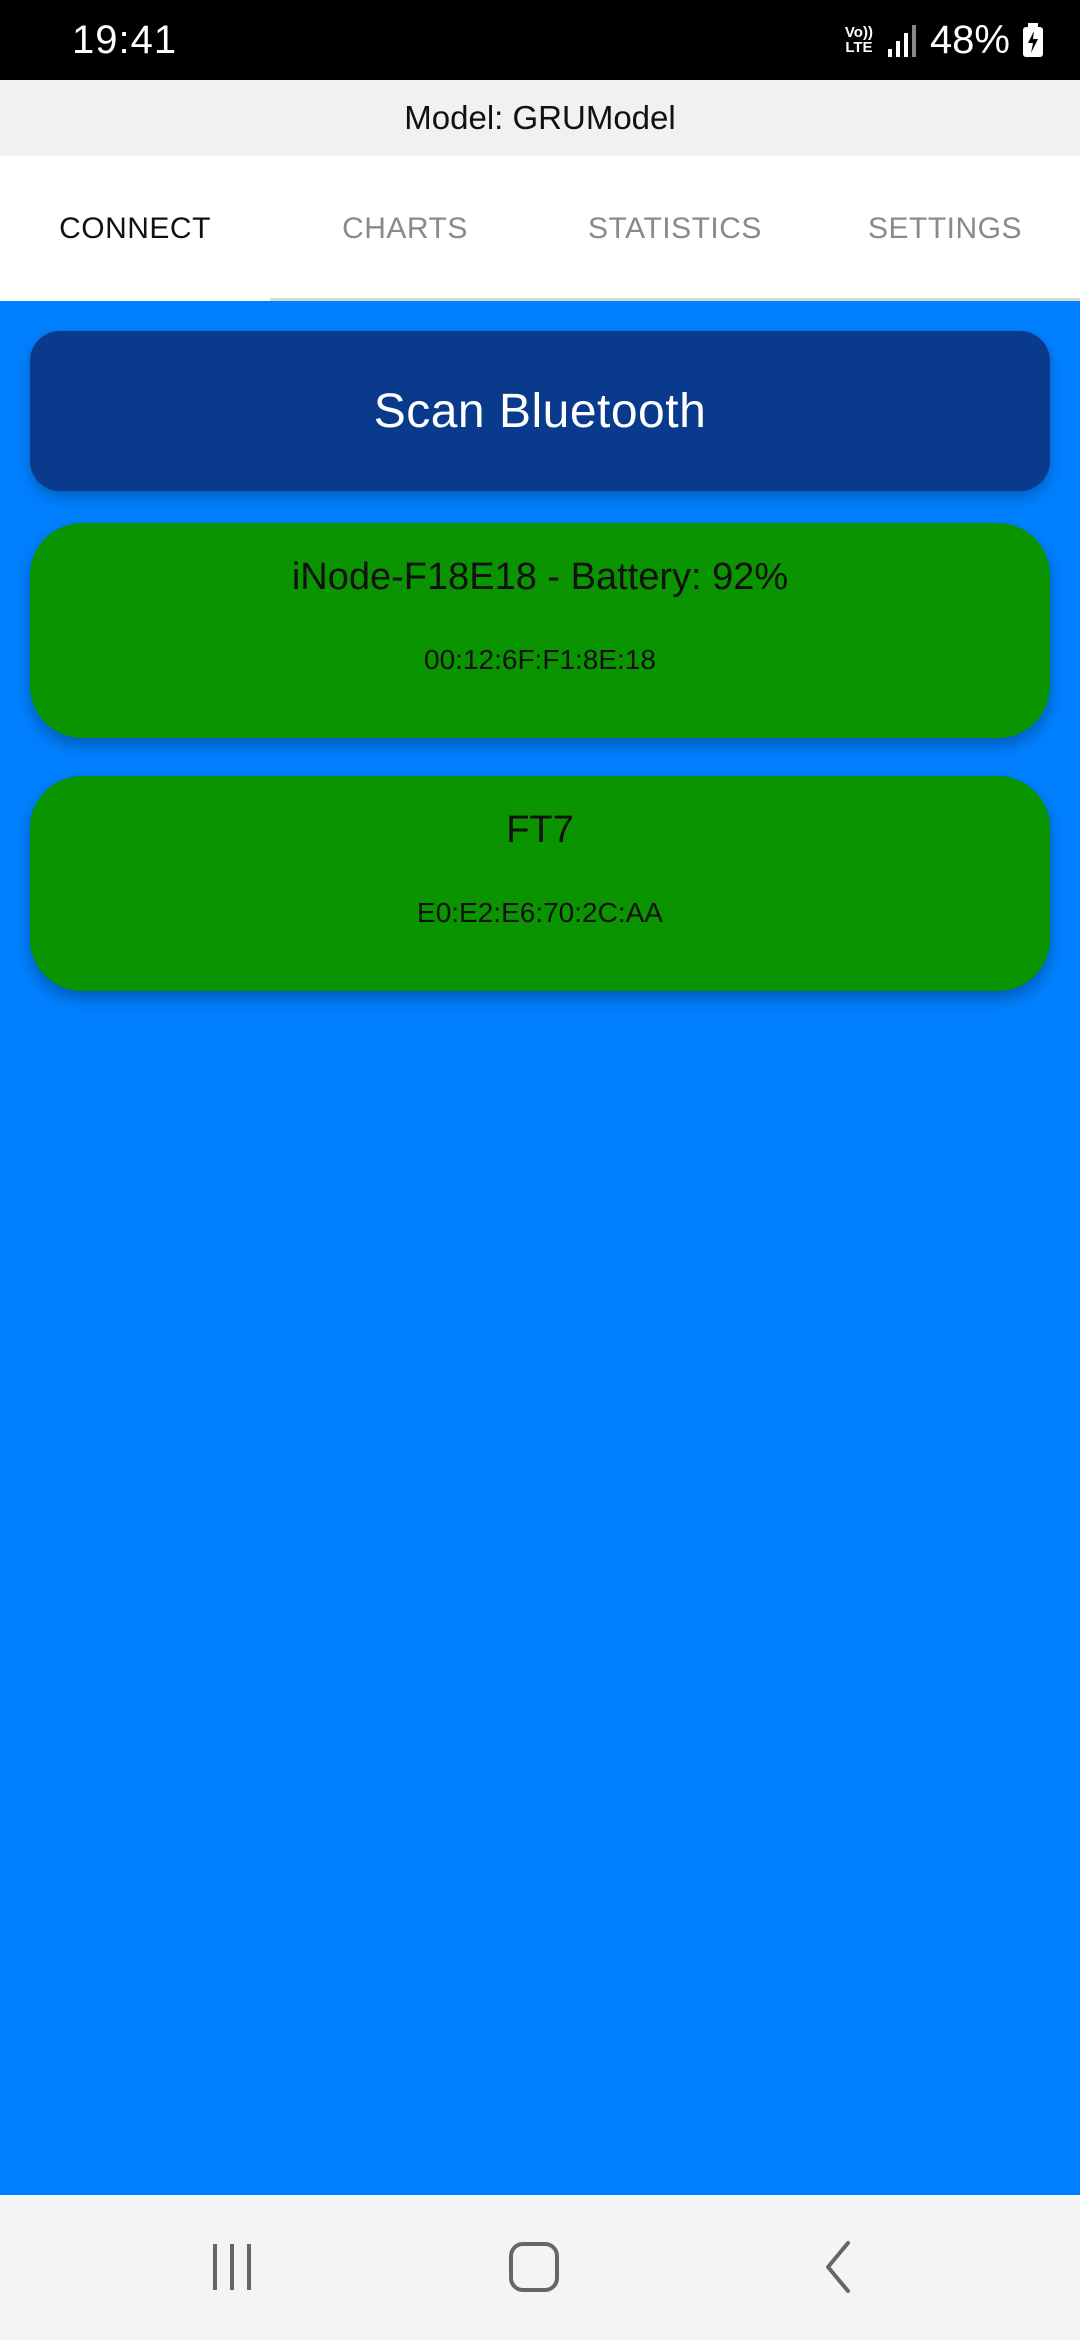 This screenshot has width=1080, height=2340. Describe the element at coordinates (901, 41) in the screenshot. I see `signal-icon` at that location.